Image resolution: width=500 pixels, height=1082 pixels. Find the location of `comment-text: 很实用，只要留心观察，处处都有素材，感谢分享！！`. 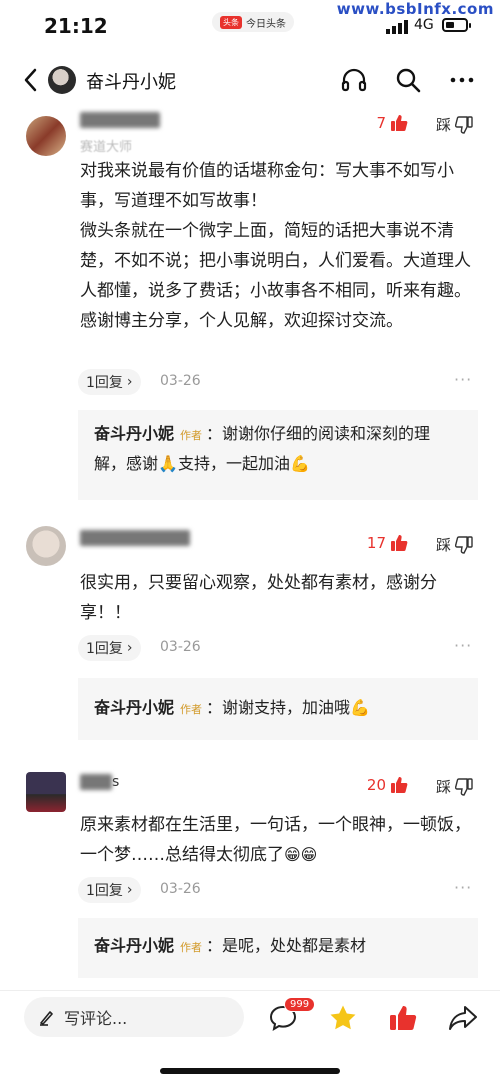

comment-text: 很实用，只要留心观察，处处都有素材，感谢分享！！ is located at coordinates (258, 598).